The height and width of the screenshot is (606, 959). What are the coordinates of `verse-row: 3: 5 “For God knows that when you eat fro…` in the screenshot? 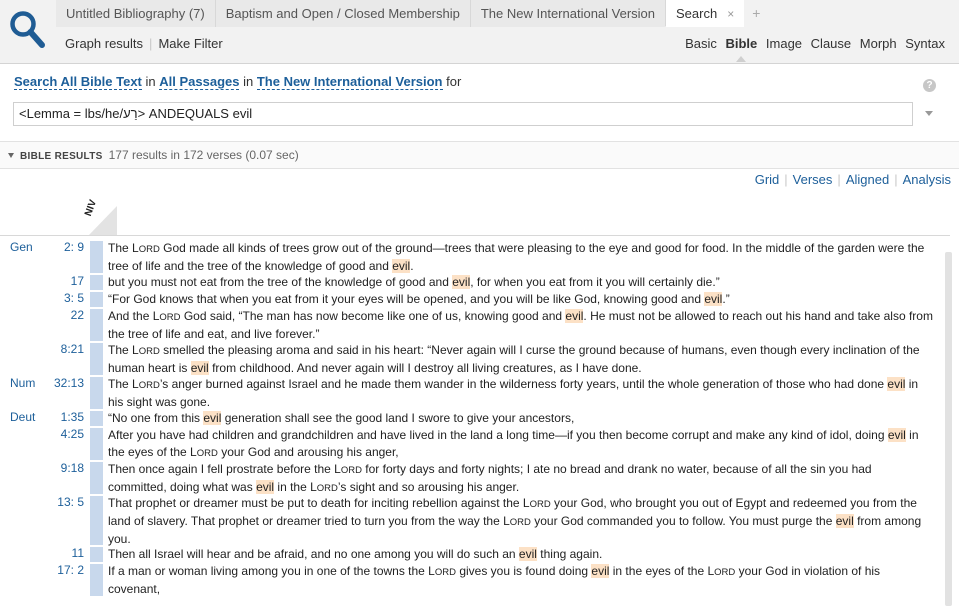 It's located at (471, 299).